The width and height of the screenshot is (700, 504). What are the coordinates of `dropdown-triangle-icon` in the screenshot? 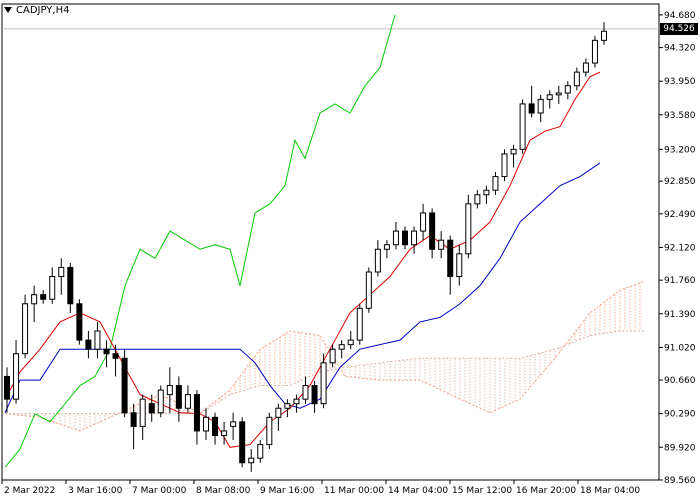 It's located at (8, 10).